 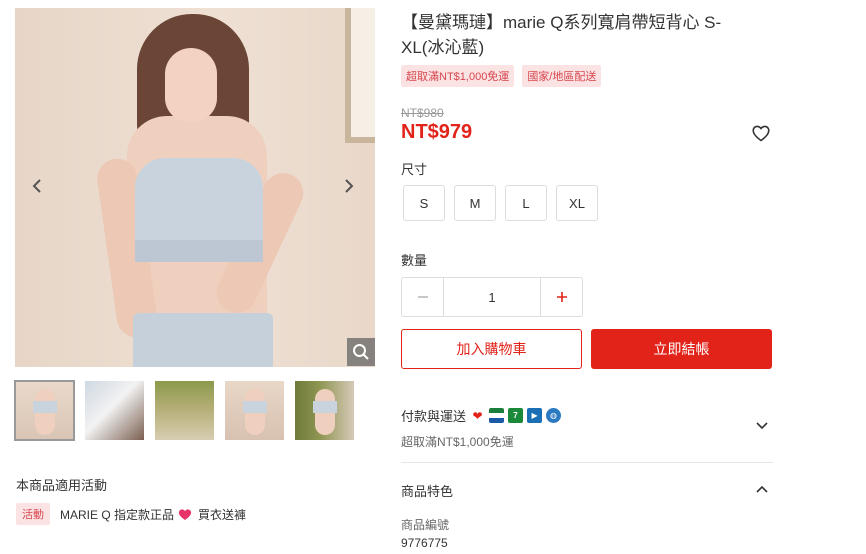 I want to click on promotion-item: 活動 MARIE Q 指定款正品 買衣送褲, so click(x=131, y=514).